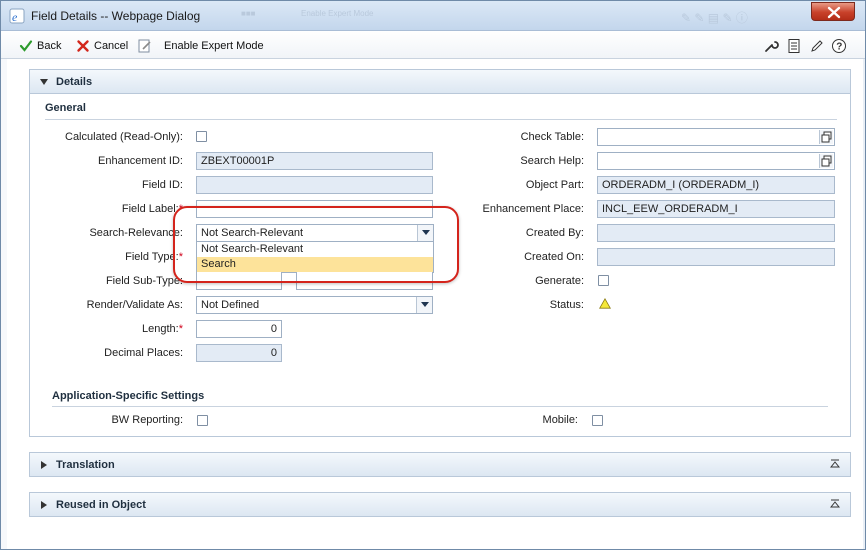 The image size is (866, 550). I want to click on render-validate-label: Render/Validate As:, so click(134, 305).